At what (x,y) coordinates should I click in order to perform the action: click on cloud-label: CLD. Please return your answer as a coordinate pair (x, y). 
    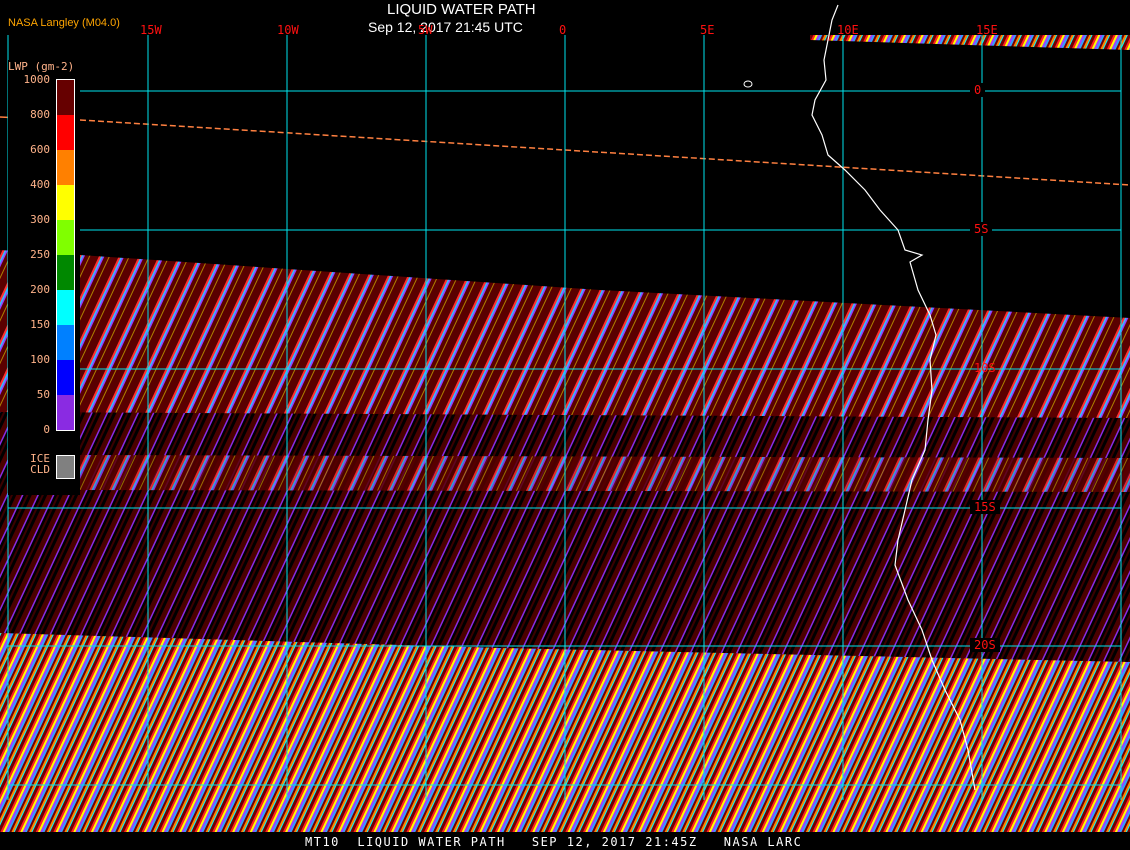
    Looking at the image, I should click on (40, 469).